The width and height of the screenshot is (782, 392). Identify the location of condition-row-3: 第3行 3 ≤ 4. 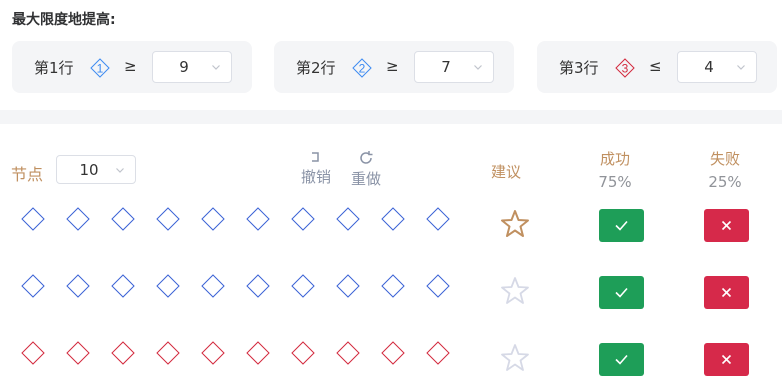
(657, 67).